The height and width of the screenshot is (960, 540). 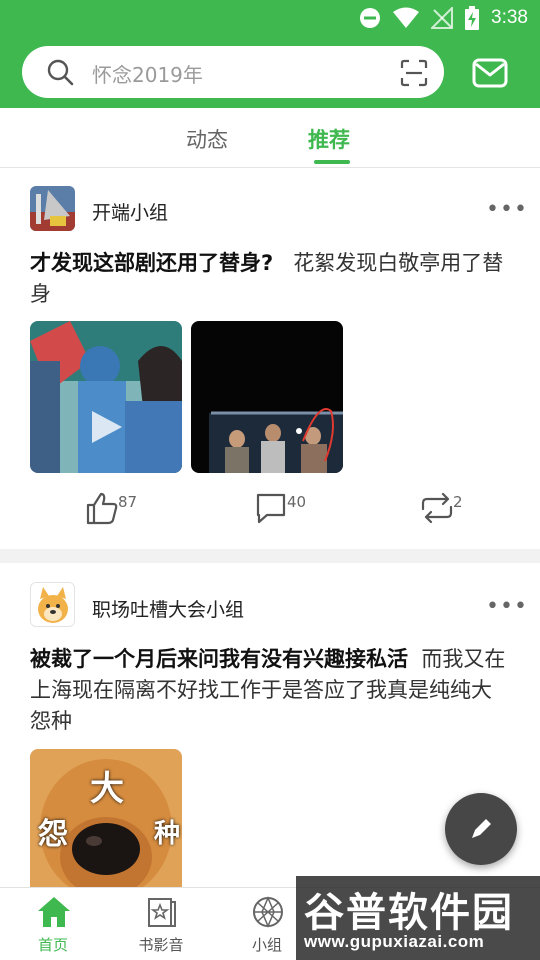 I want to click on watermark: 谷普软件园 www.gupuxiazai.com, so click(x=418, y=918).